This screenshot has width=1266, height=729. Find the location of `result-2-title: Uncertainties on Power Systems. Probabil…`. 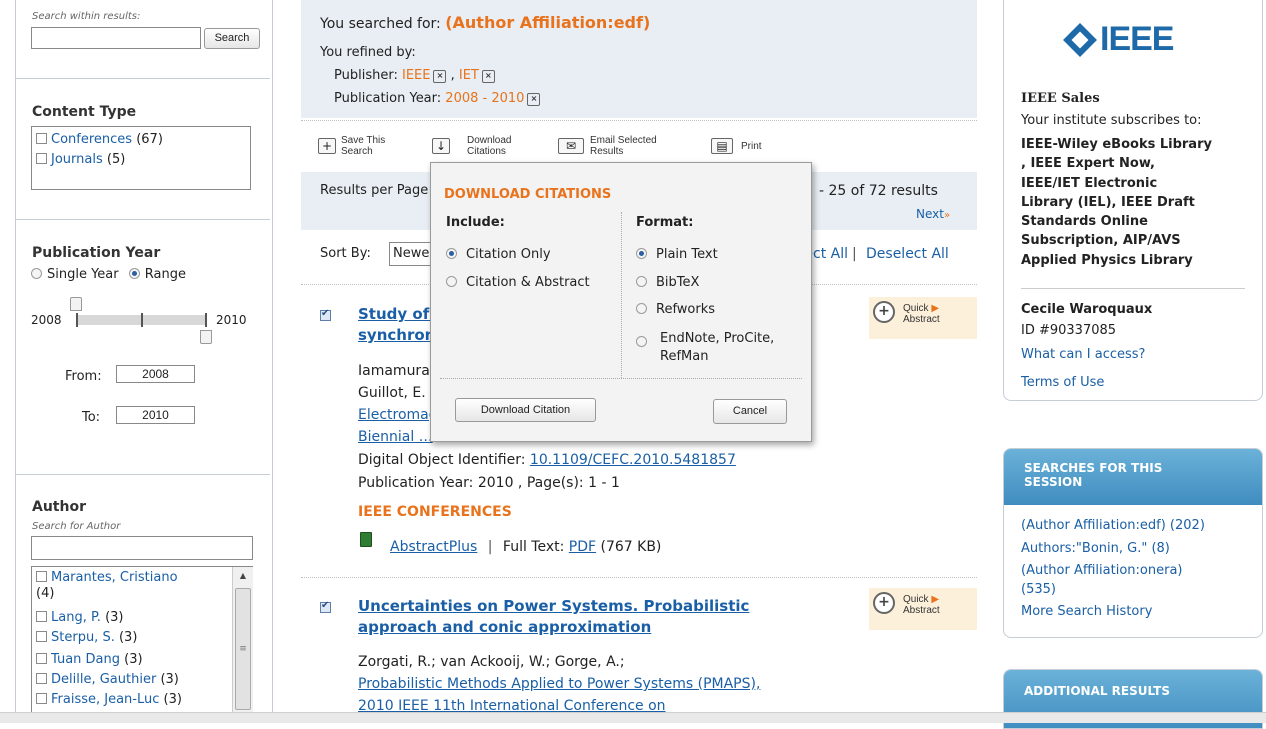

result-2-title: Uncertainties on Power Systems. Probabil… is located at coordinates (553, 617).